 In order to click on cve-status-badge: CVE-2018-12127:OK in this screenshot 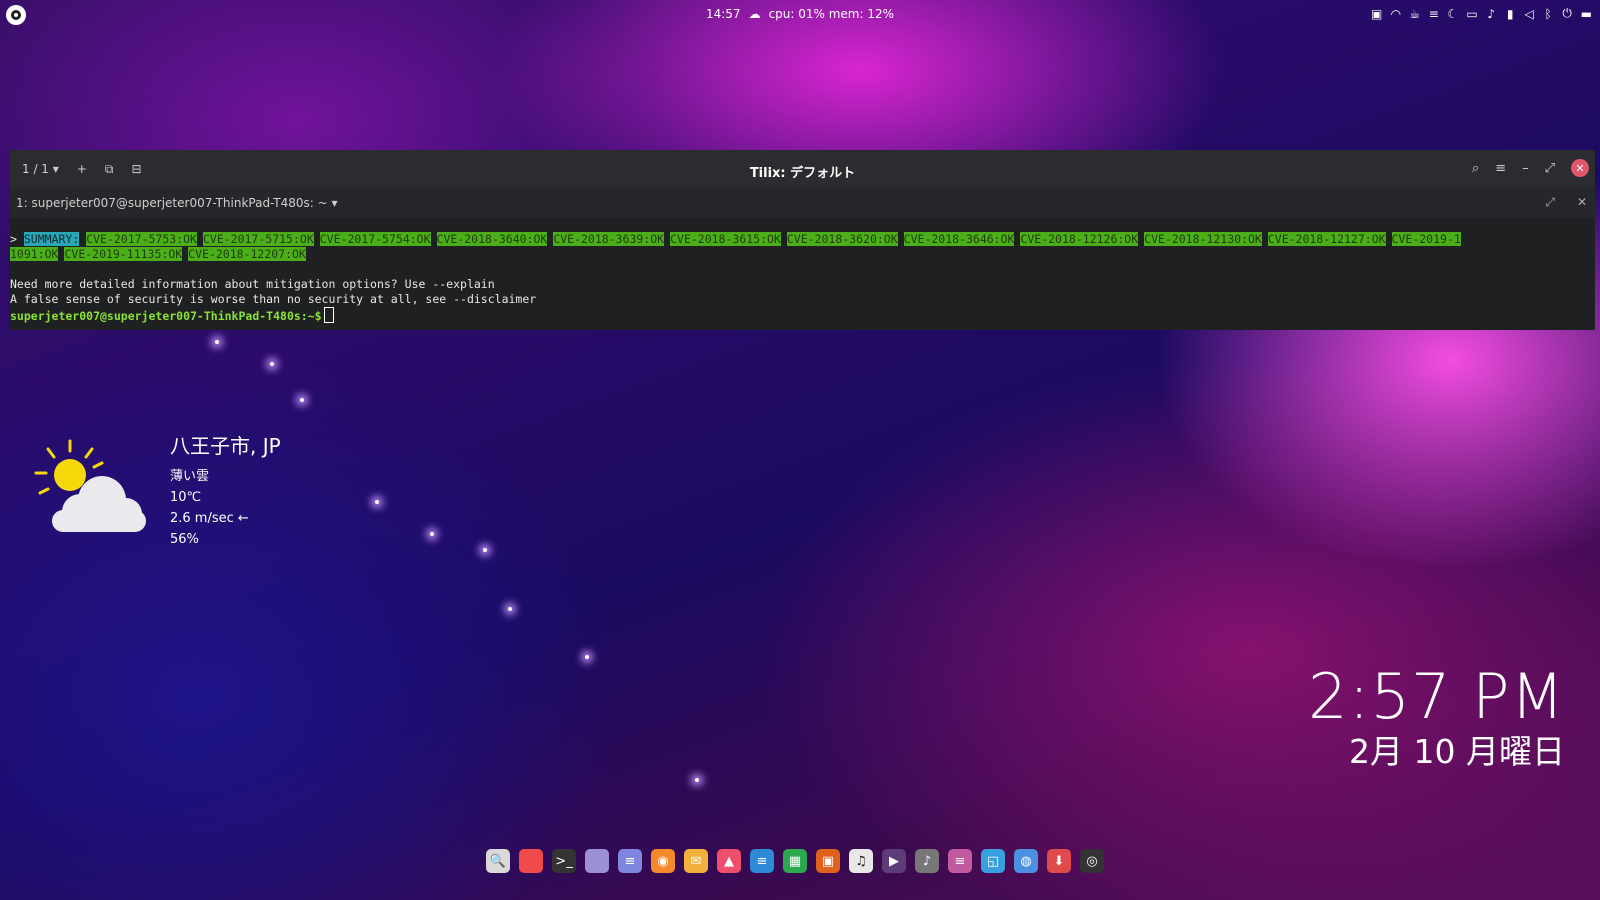, I will do `click(1326, 239)`.